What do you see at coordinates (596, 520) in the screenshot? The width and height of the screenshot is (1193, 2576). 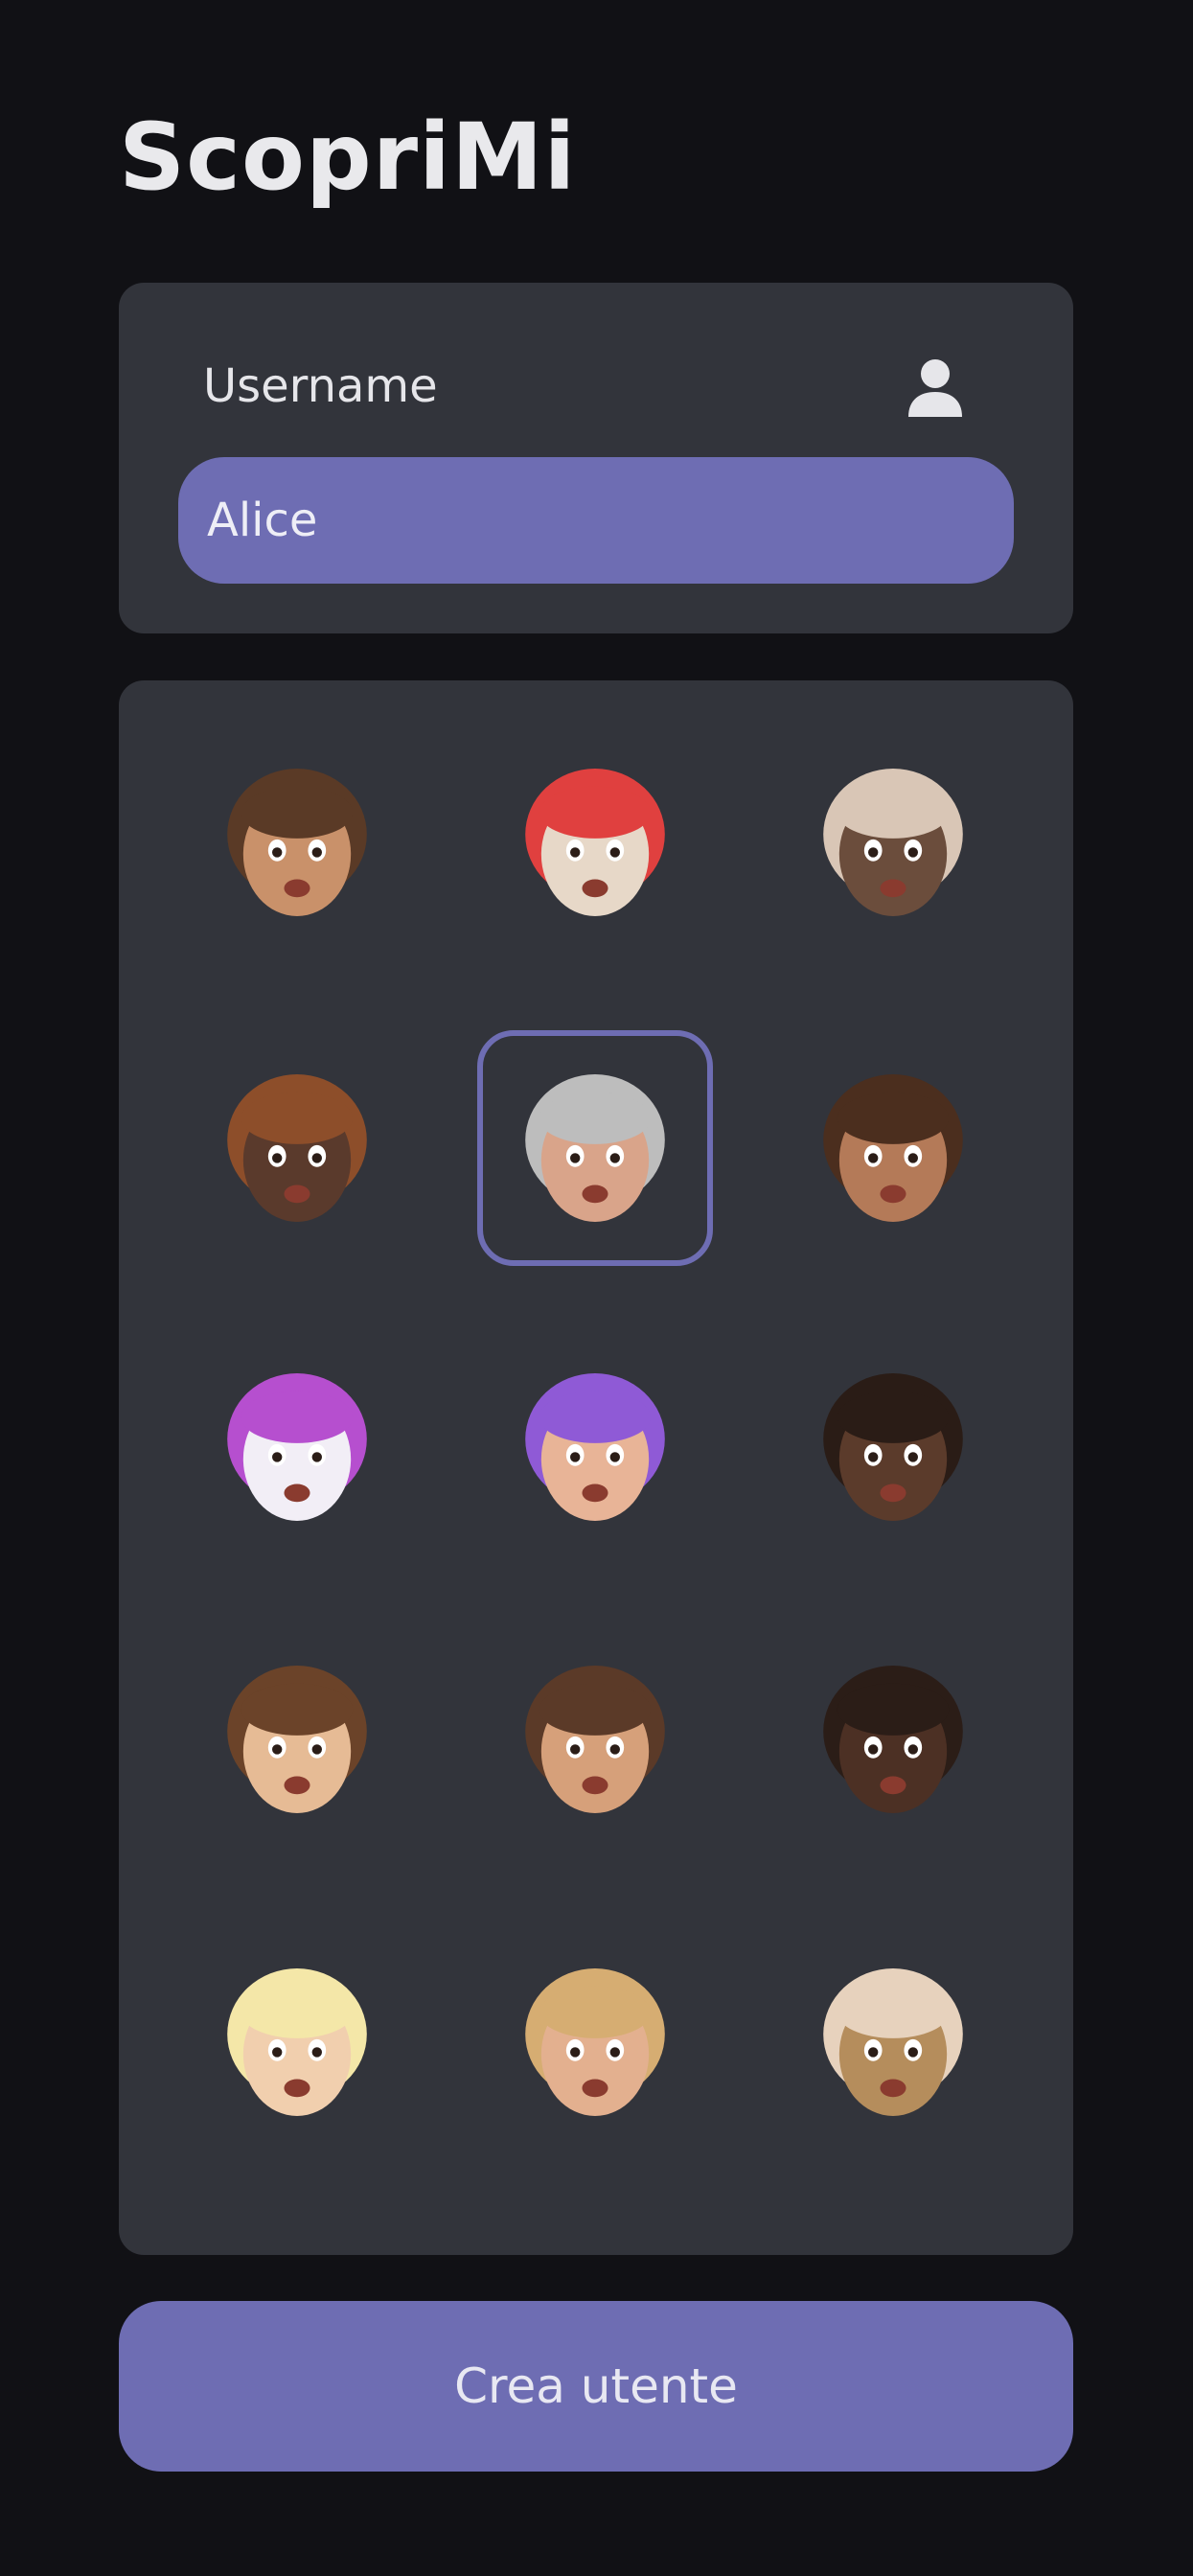 I see `username-input` at bounding box center [596, 520].